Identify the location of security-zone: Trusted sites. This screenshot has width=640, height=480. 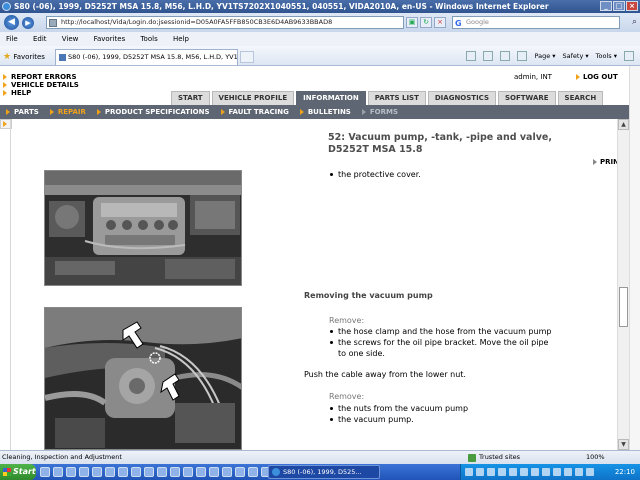
(494, 457).